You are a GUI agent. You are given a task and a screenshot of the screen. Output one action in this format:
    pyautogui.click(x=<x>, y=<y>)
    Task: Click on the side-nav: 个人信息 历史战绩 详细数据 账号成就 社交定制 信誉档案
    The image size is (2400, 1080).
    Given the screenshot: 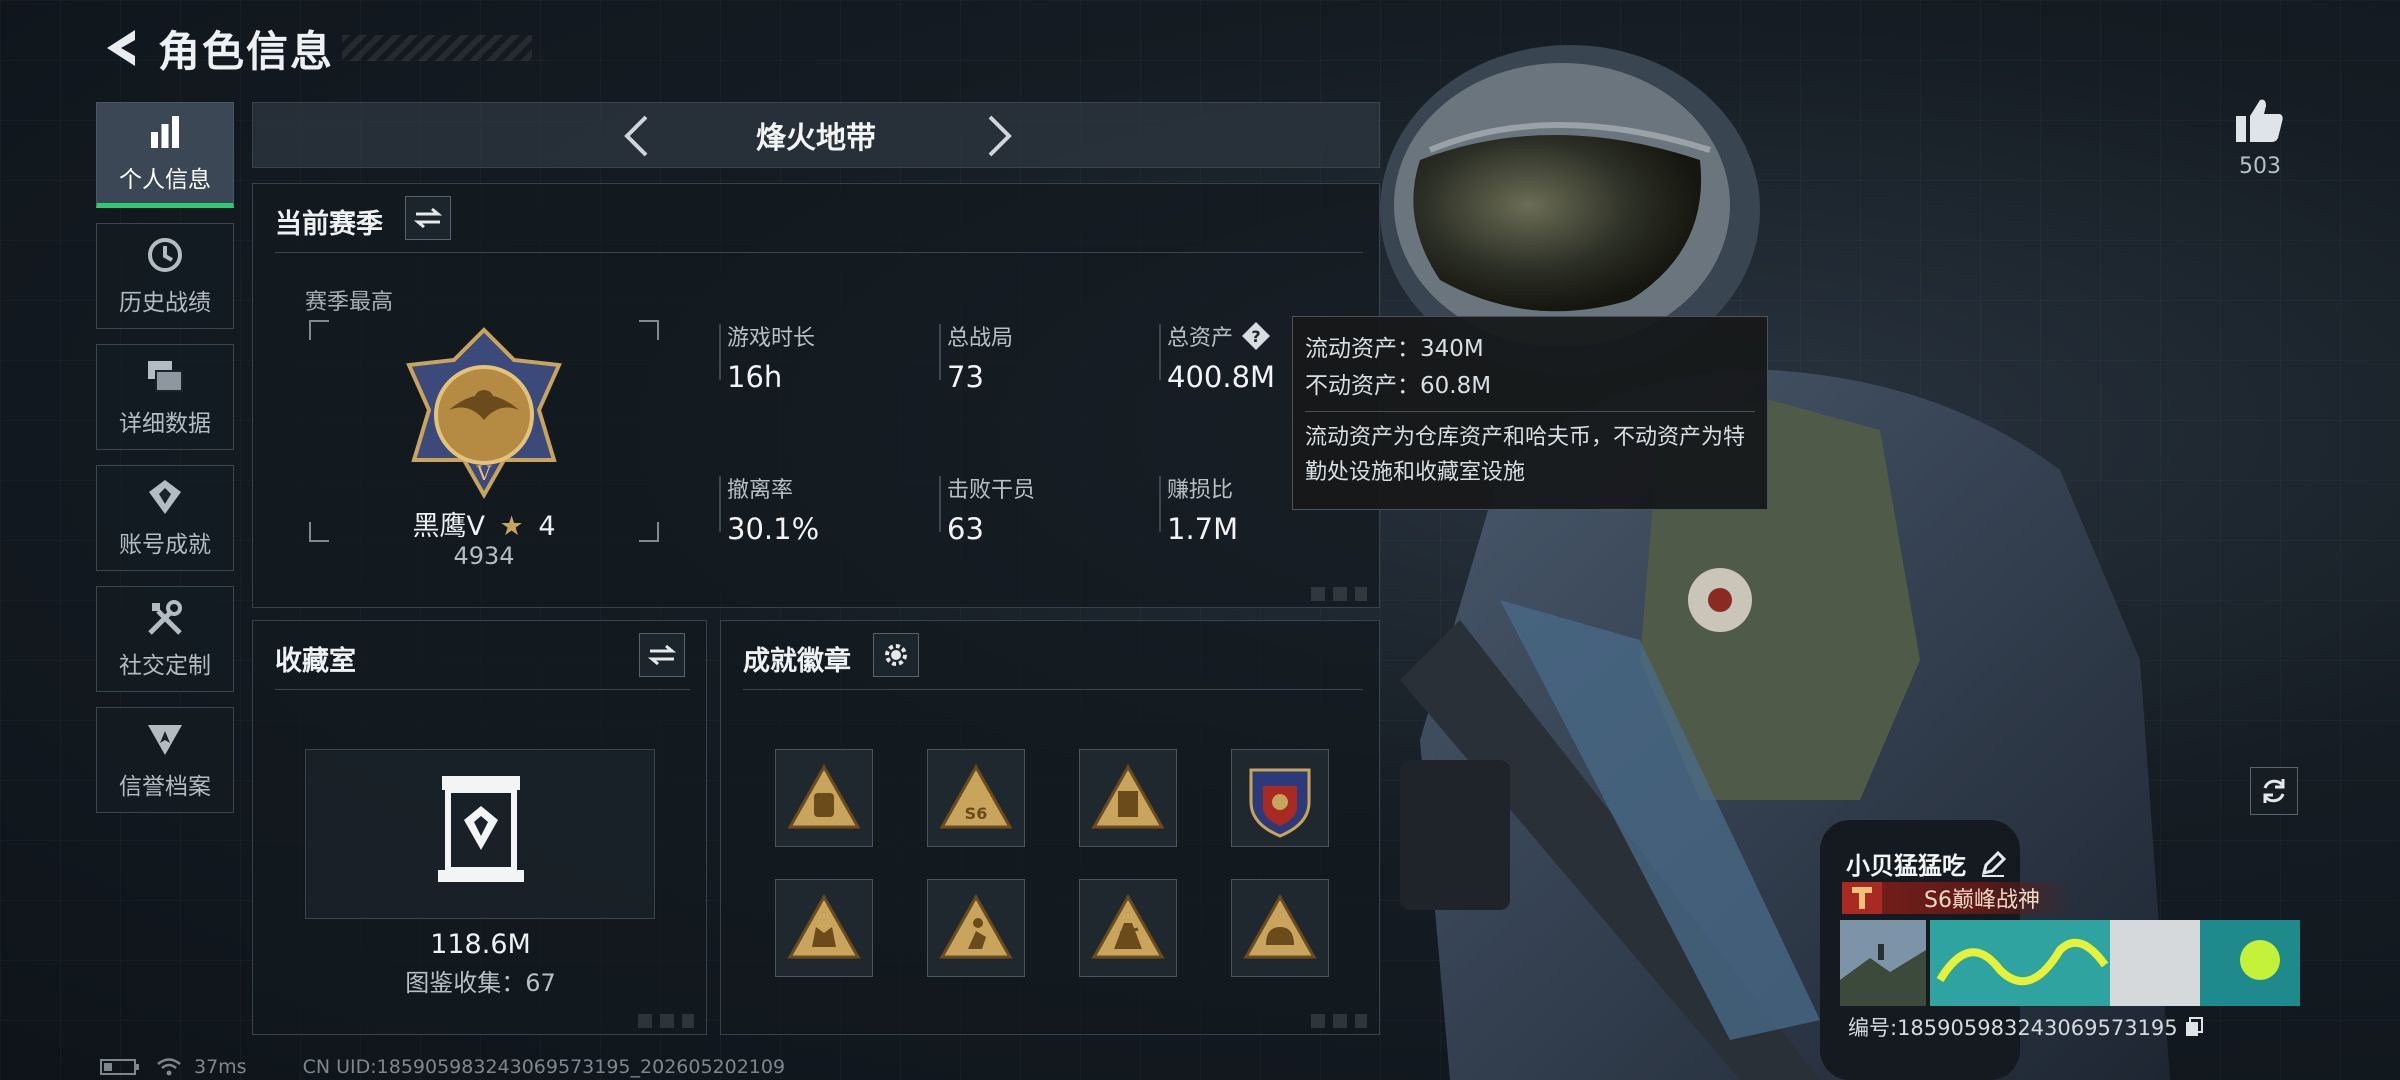 What is the action you would take?
    pyautogui.click(x=165, y=465)
    